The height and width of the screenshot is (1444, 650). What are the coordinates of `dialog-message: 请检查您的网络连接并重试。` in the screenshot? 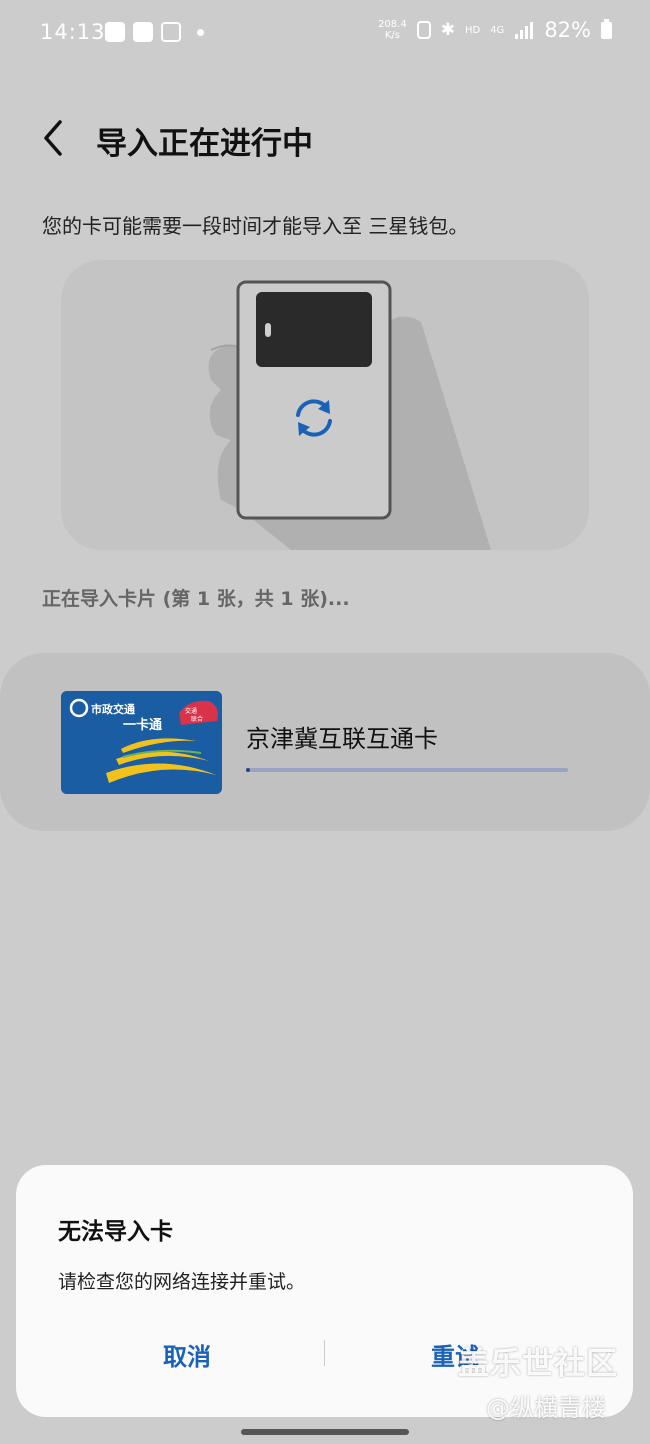 It's located at (182, 1282).